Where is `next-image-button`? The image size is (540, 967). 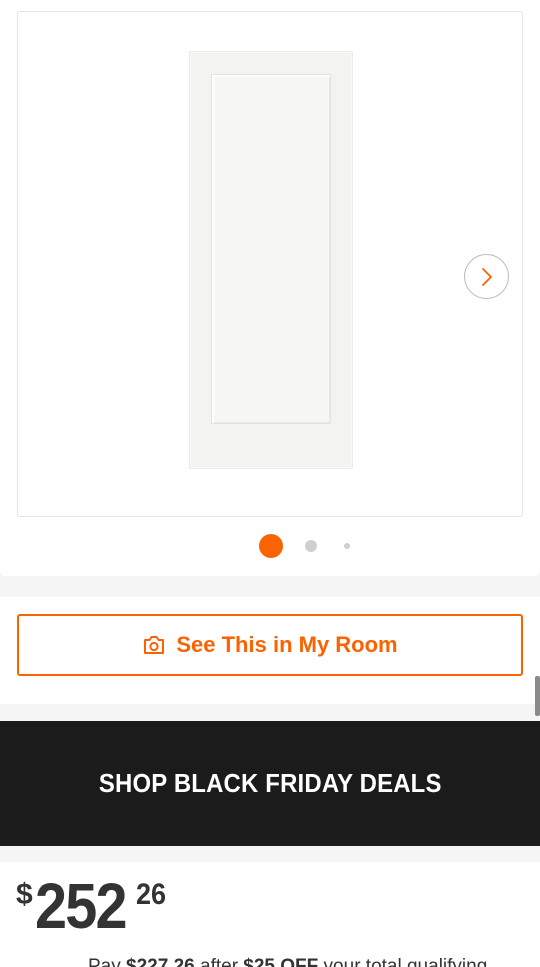 next-image-button is located at coordinates (486, 276).